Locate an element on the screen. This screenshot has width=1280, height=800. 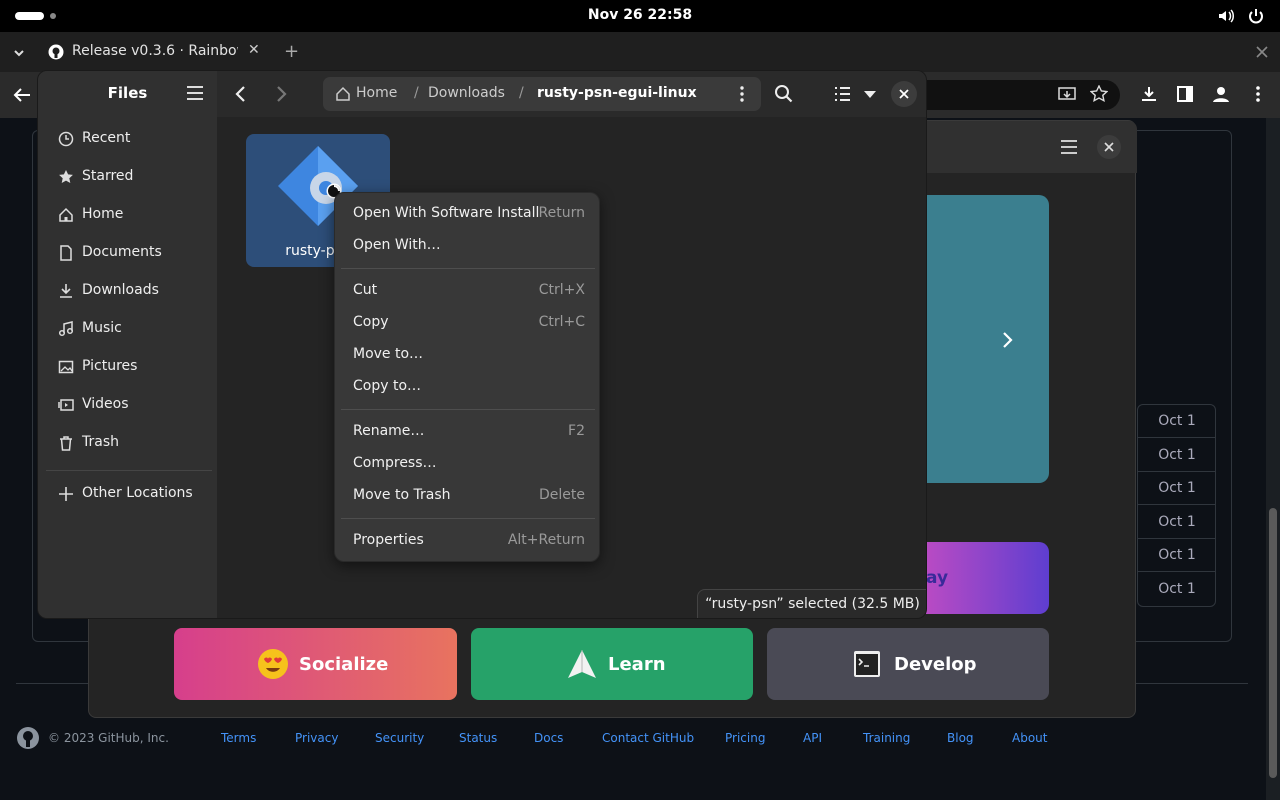
sidebar-item-videos: Videos is located at coordinates (128, 405).